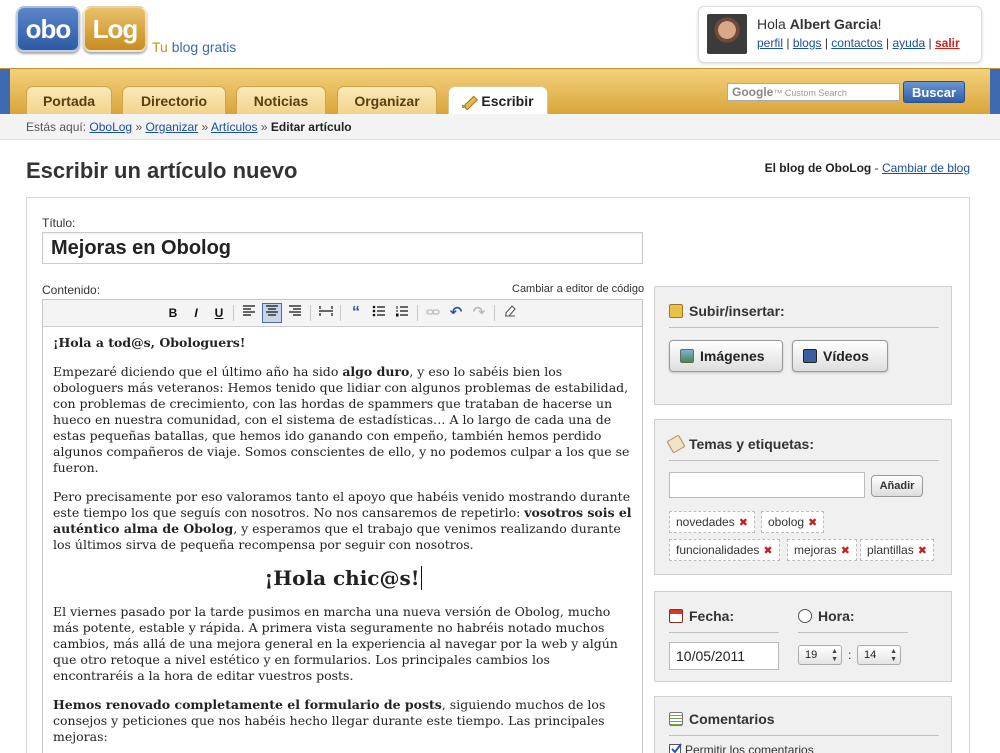 The width and height of the screenshot is (1000, 753). I want to click on tag-input, so click(767, 485).